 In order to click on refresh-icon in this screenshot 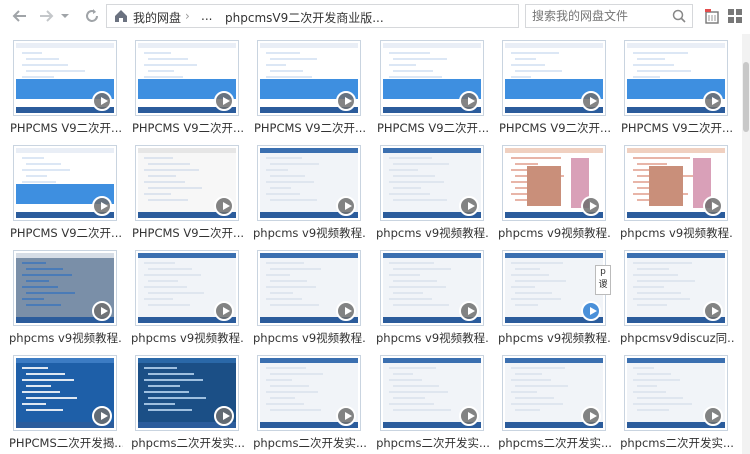, I will do `click(92, 16)`.